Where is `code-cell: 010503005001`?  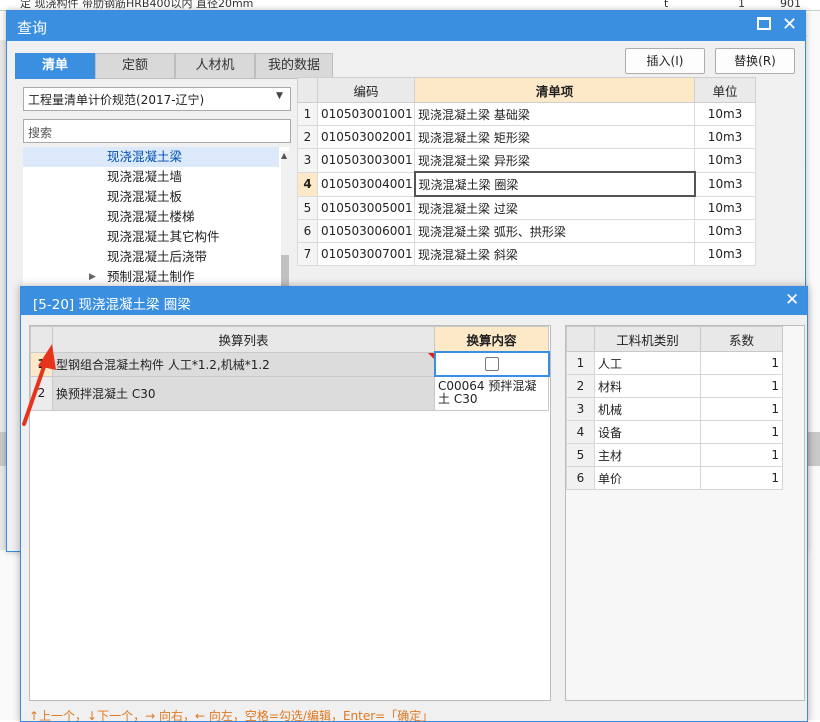 code-cell: 010503005001 is located at coordinates (366, 207).